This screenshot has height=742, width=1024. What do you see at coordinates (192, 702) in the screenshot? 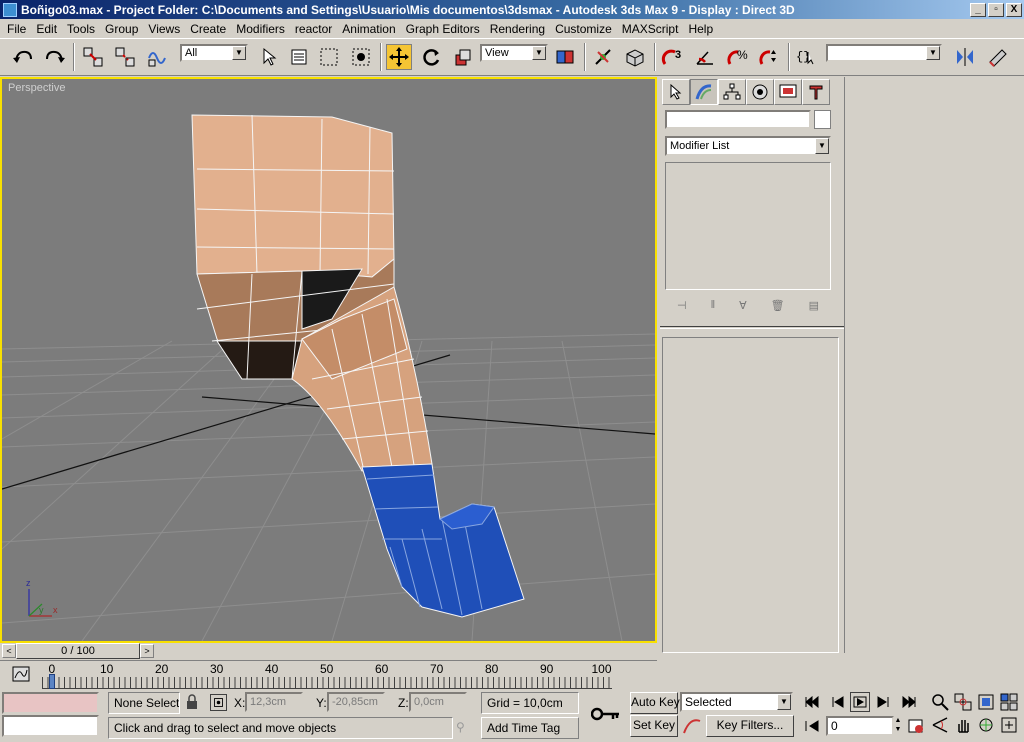
I see `lock-icon` at bounding box center [192, 702].